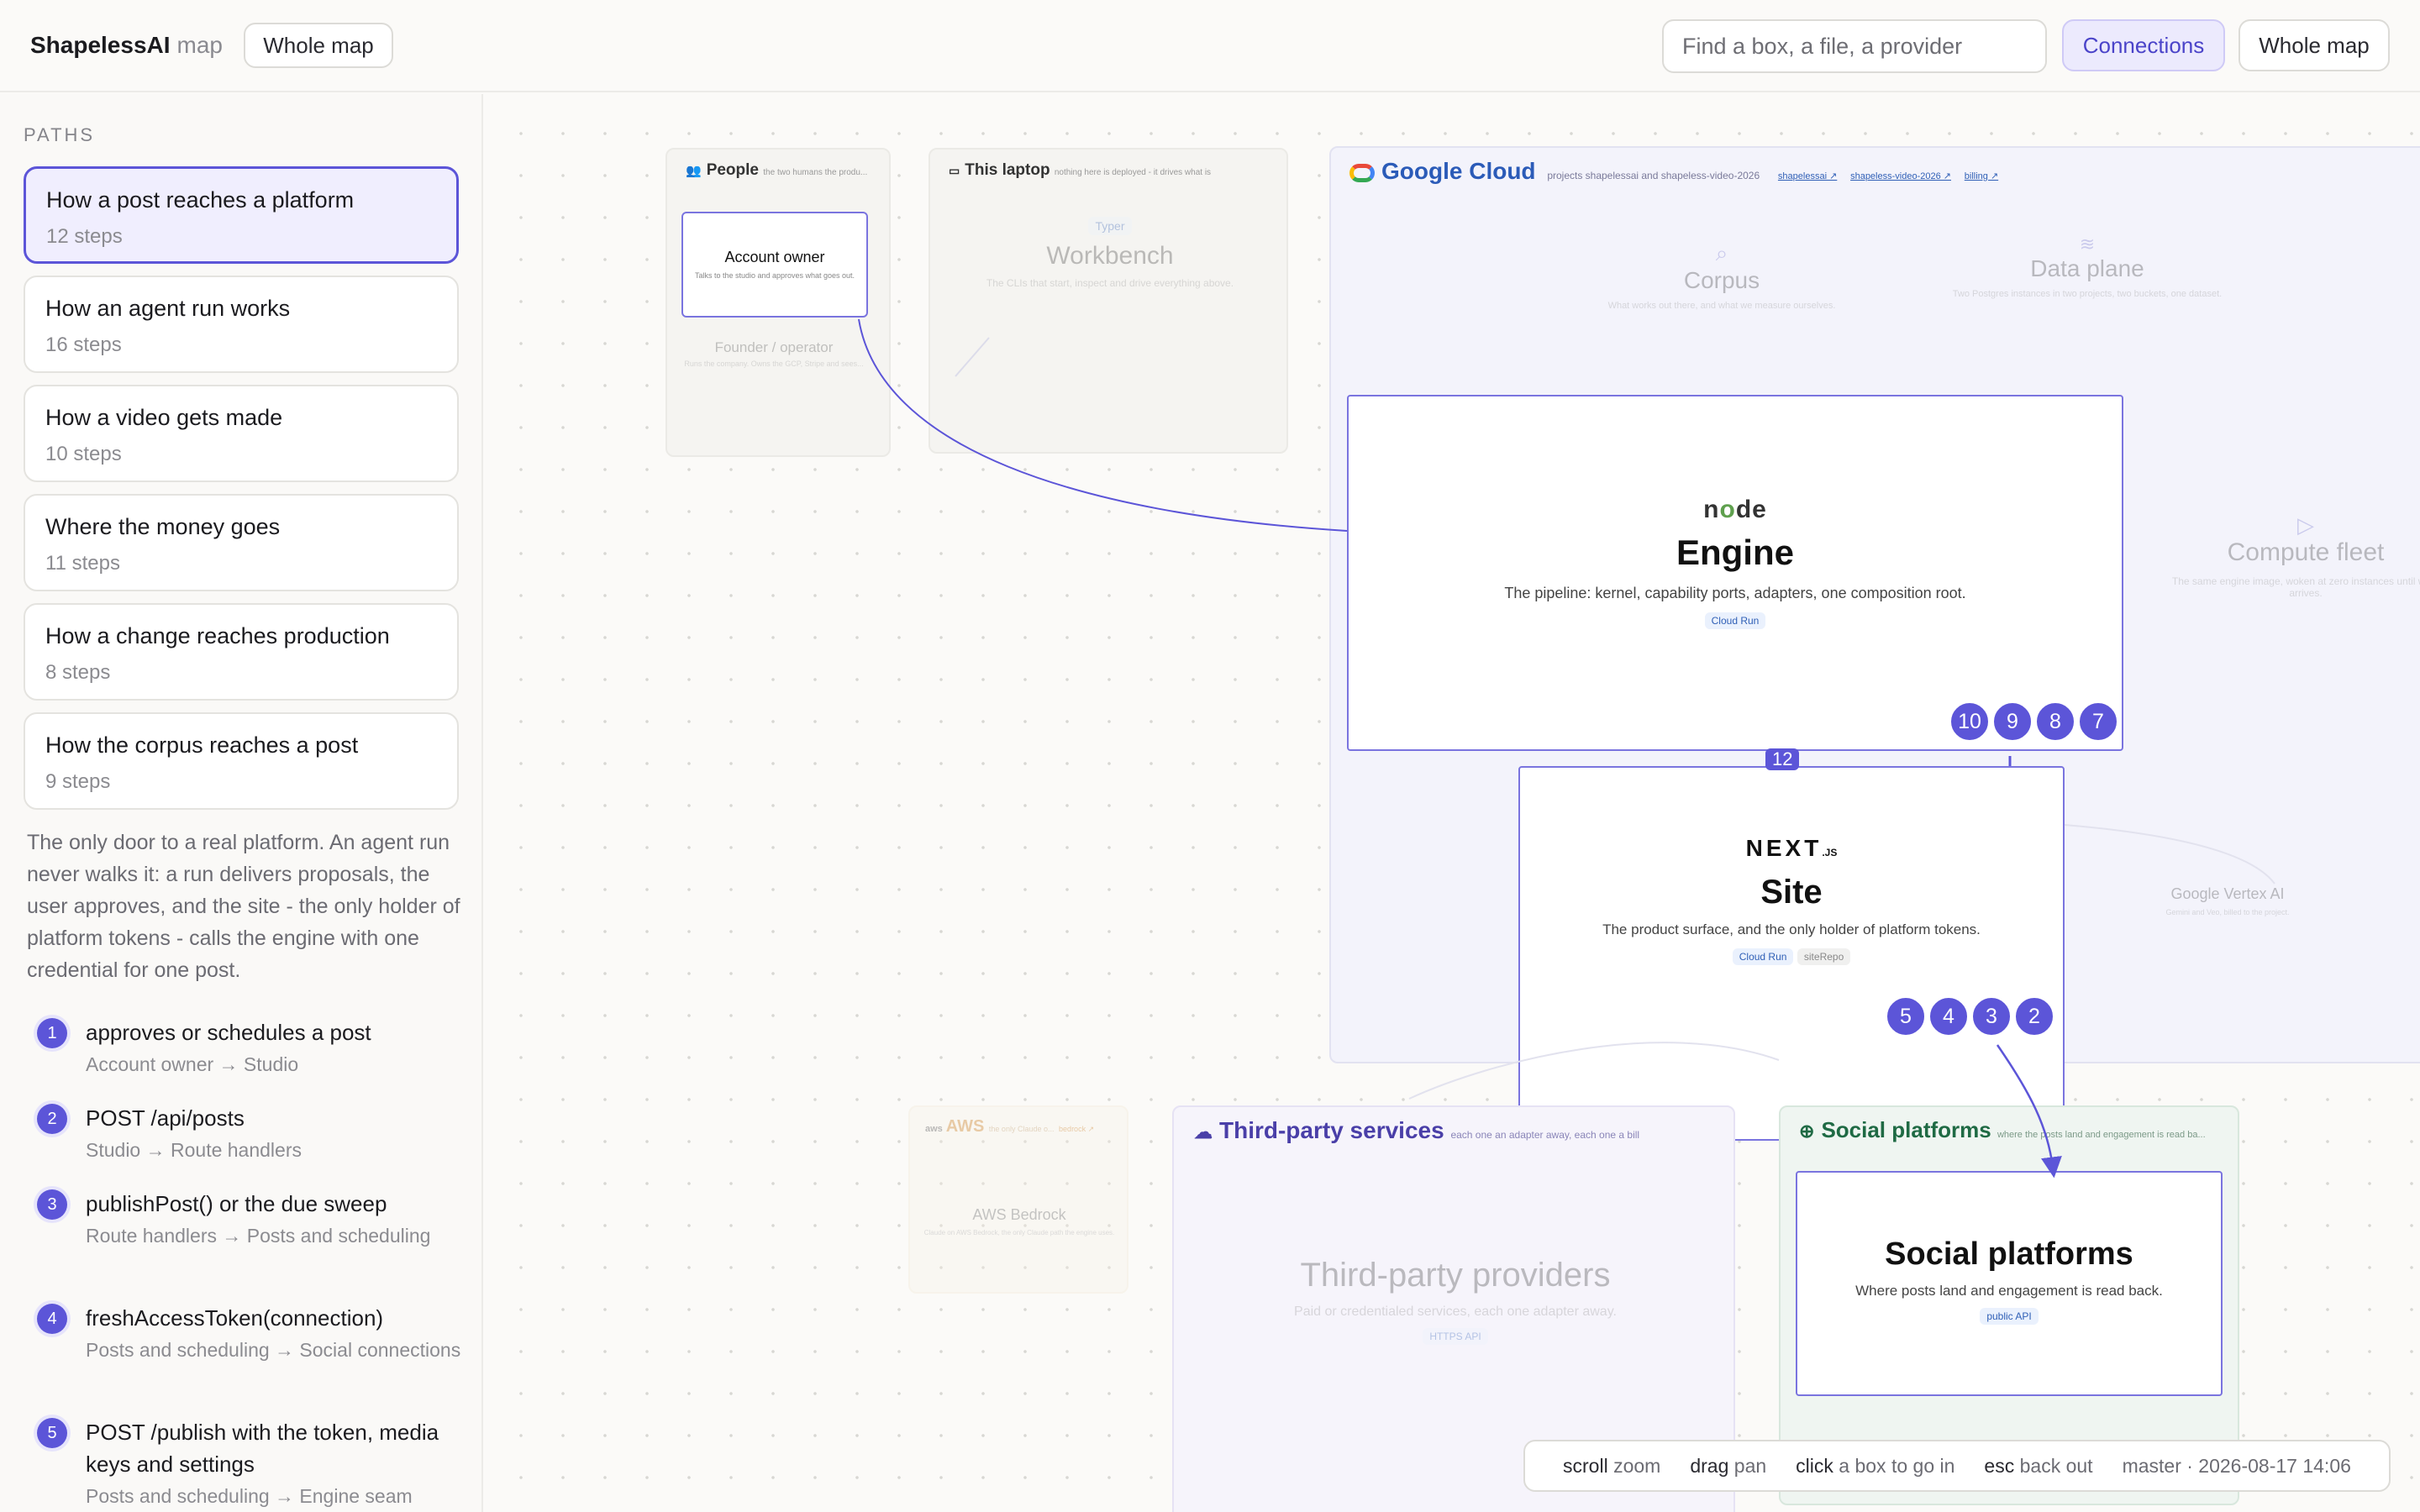  What do you see at coordinates (218, 635) in the screenshot?
I see `path-title: How a change reaches production` at bounding box center [218, 635].